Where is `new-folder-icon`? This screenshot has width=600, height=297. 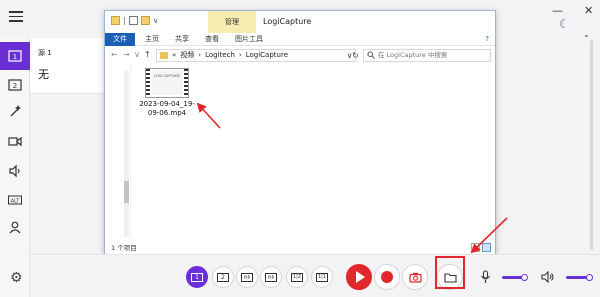
new-folder-icon is located at coordinates (145, 20).